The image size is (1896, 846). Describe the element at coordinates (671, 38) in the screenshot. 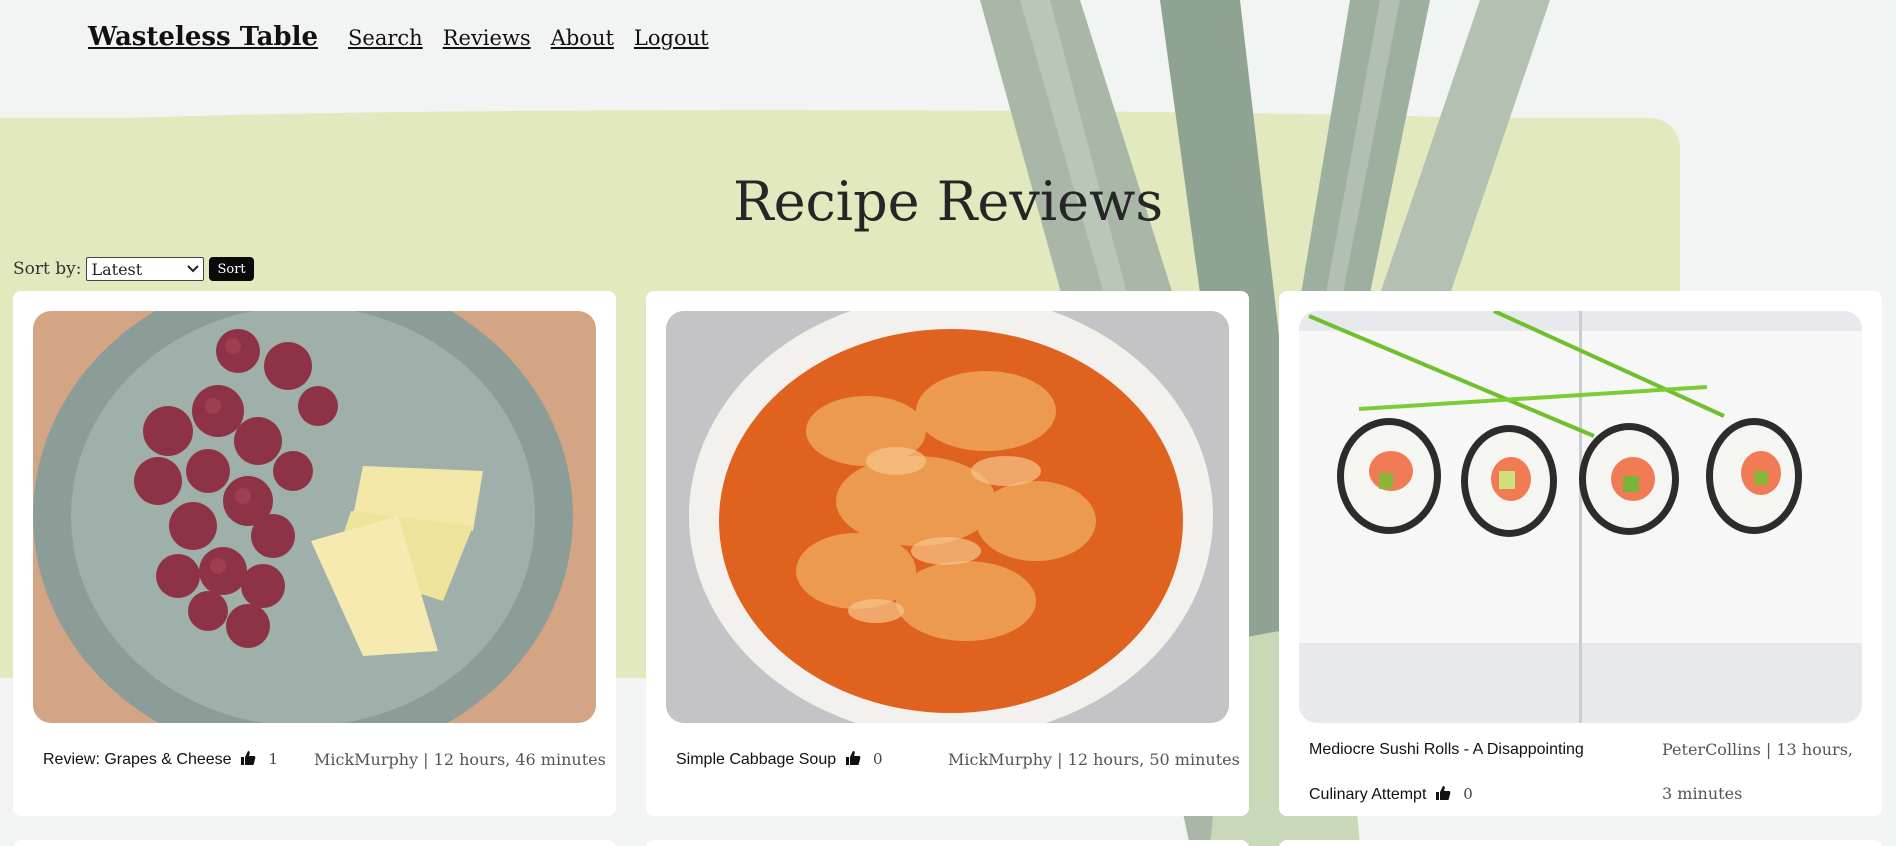

I see `nav-link-logout: Logout` at that location.